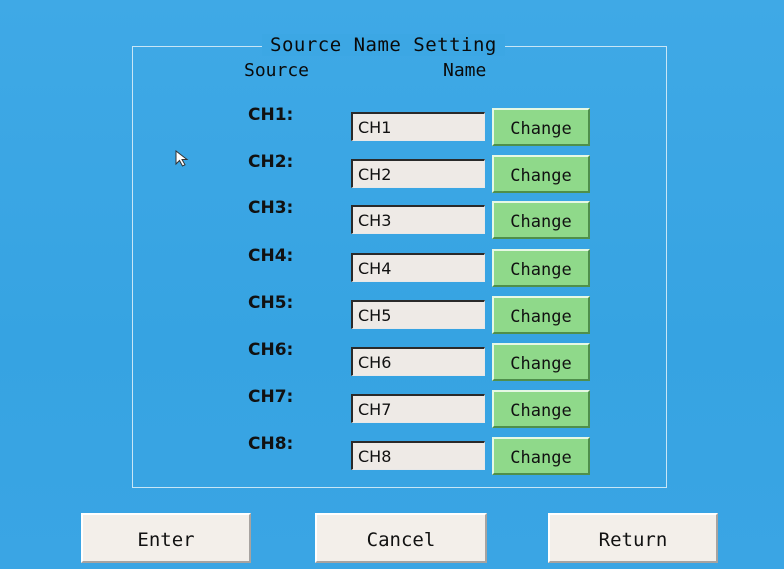 This screenshot has height=569, width=784. I want to click on change-button-ch8: Change, so click(541, 456).